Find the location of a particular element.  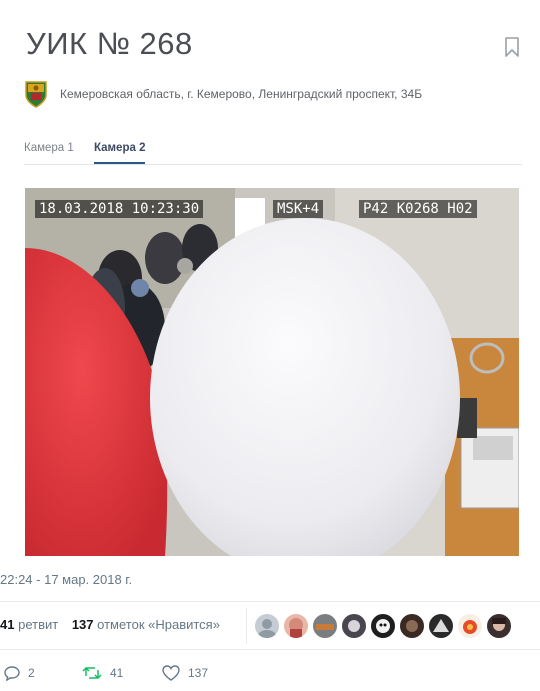

retweets-count: 41 is located at coordinates (7, 624).